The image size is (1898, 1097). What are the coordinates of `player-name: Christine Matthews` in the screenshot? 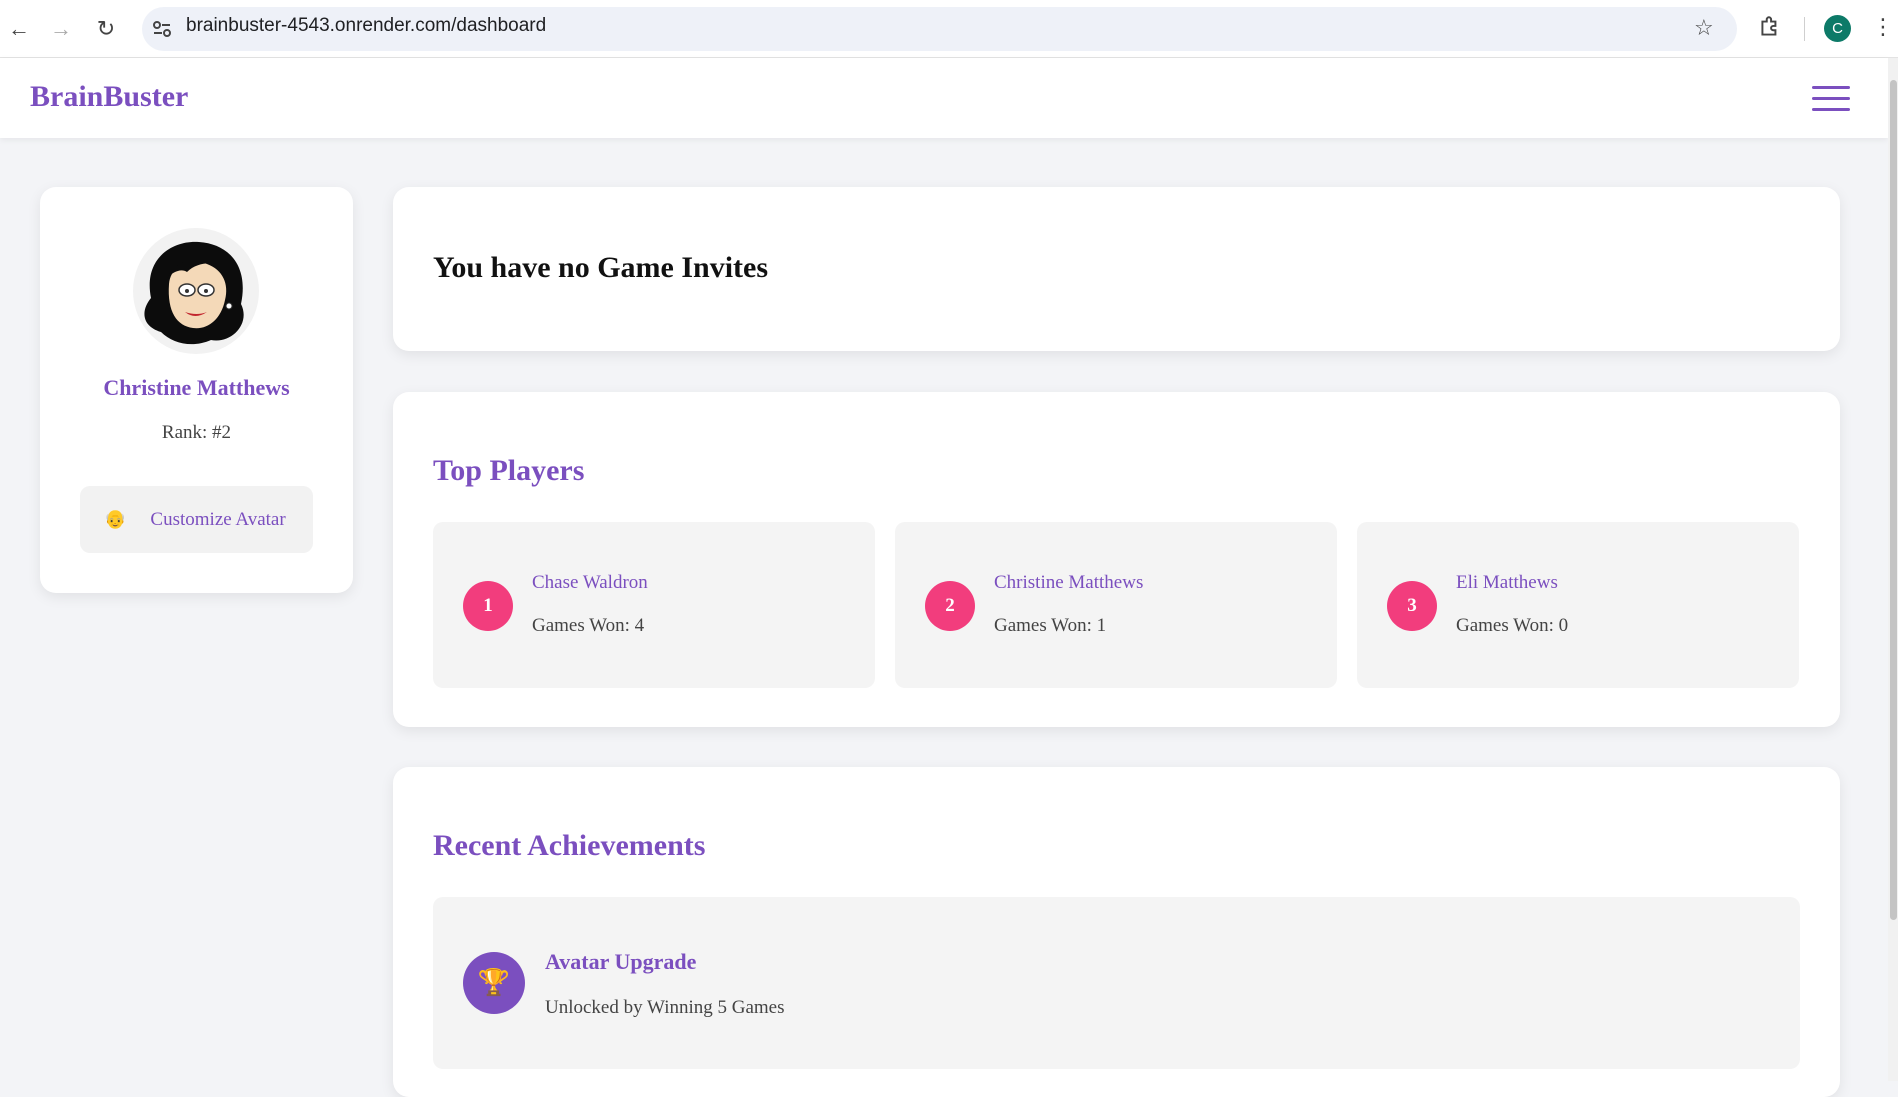 It's located at (1068, 583).